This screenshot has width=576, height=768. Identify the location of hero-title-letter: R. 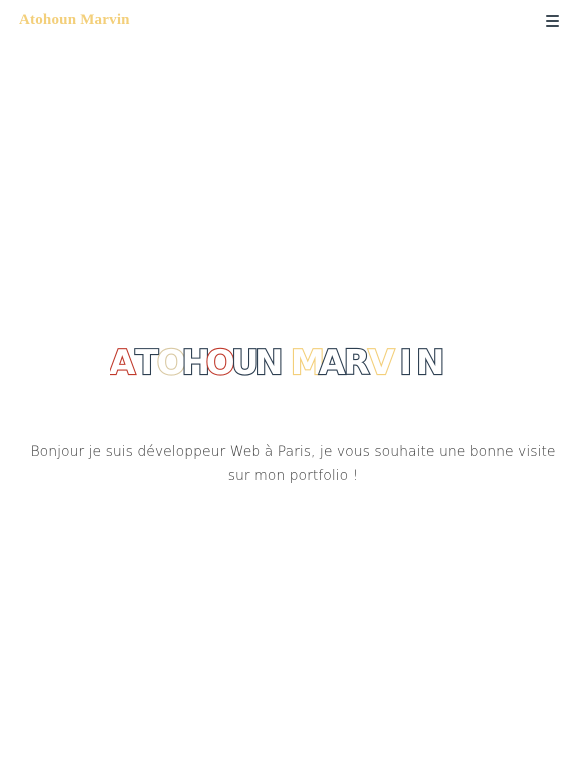
(357, 362).